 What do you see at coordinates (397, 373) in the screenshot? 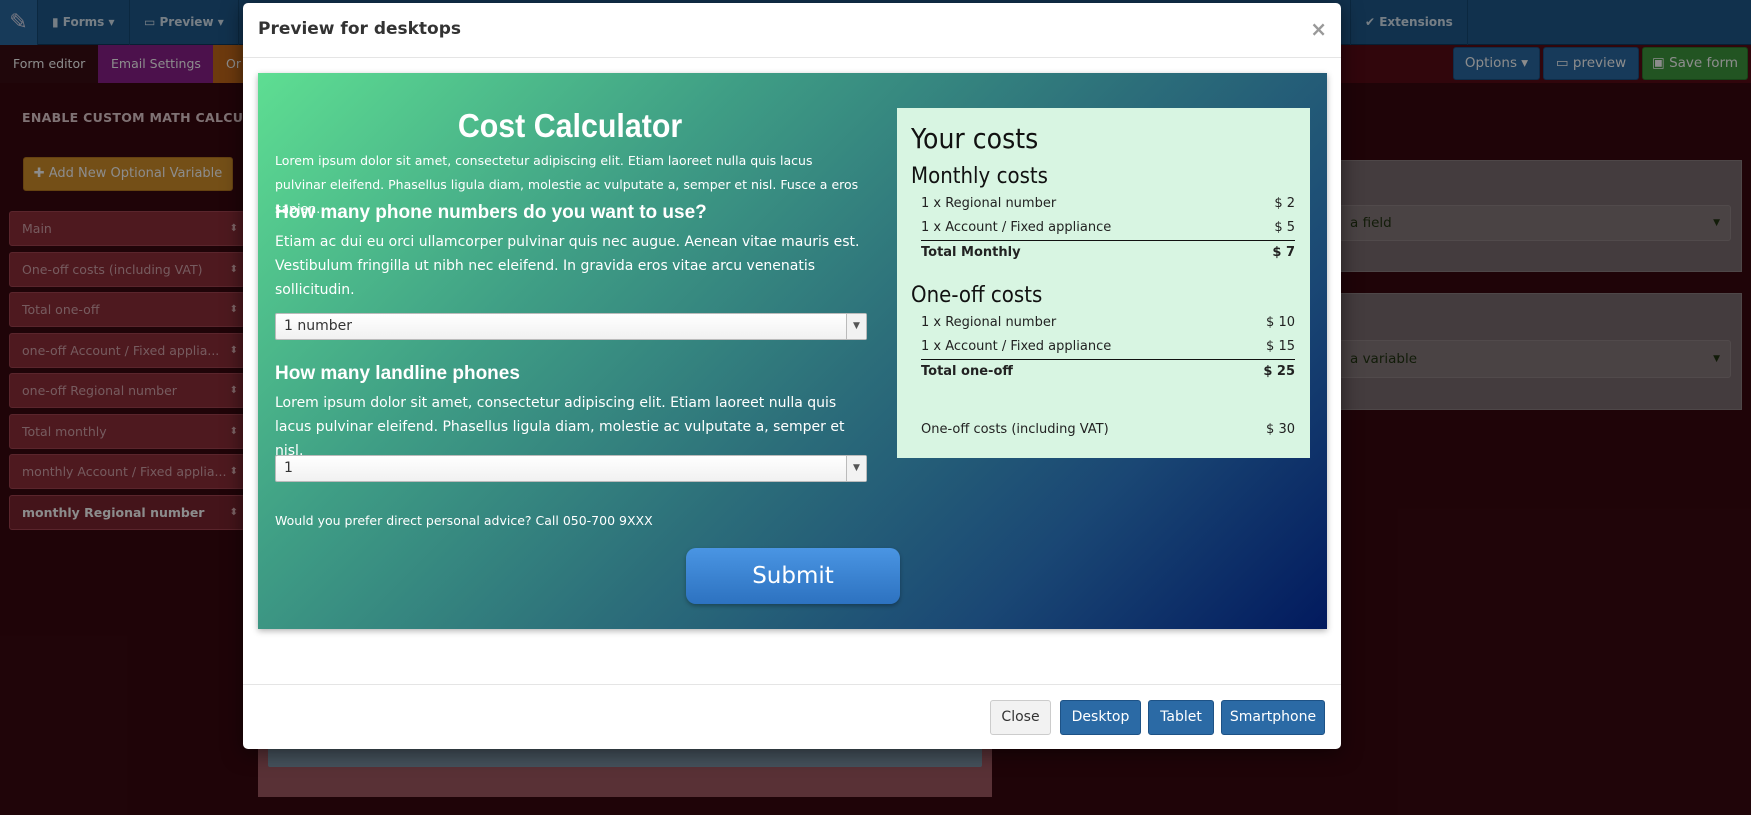
I see `question-landline-phones: How many landline phones` at bounding box center [397, 373].